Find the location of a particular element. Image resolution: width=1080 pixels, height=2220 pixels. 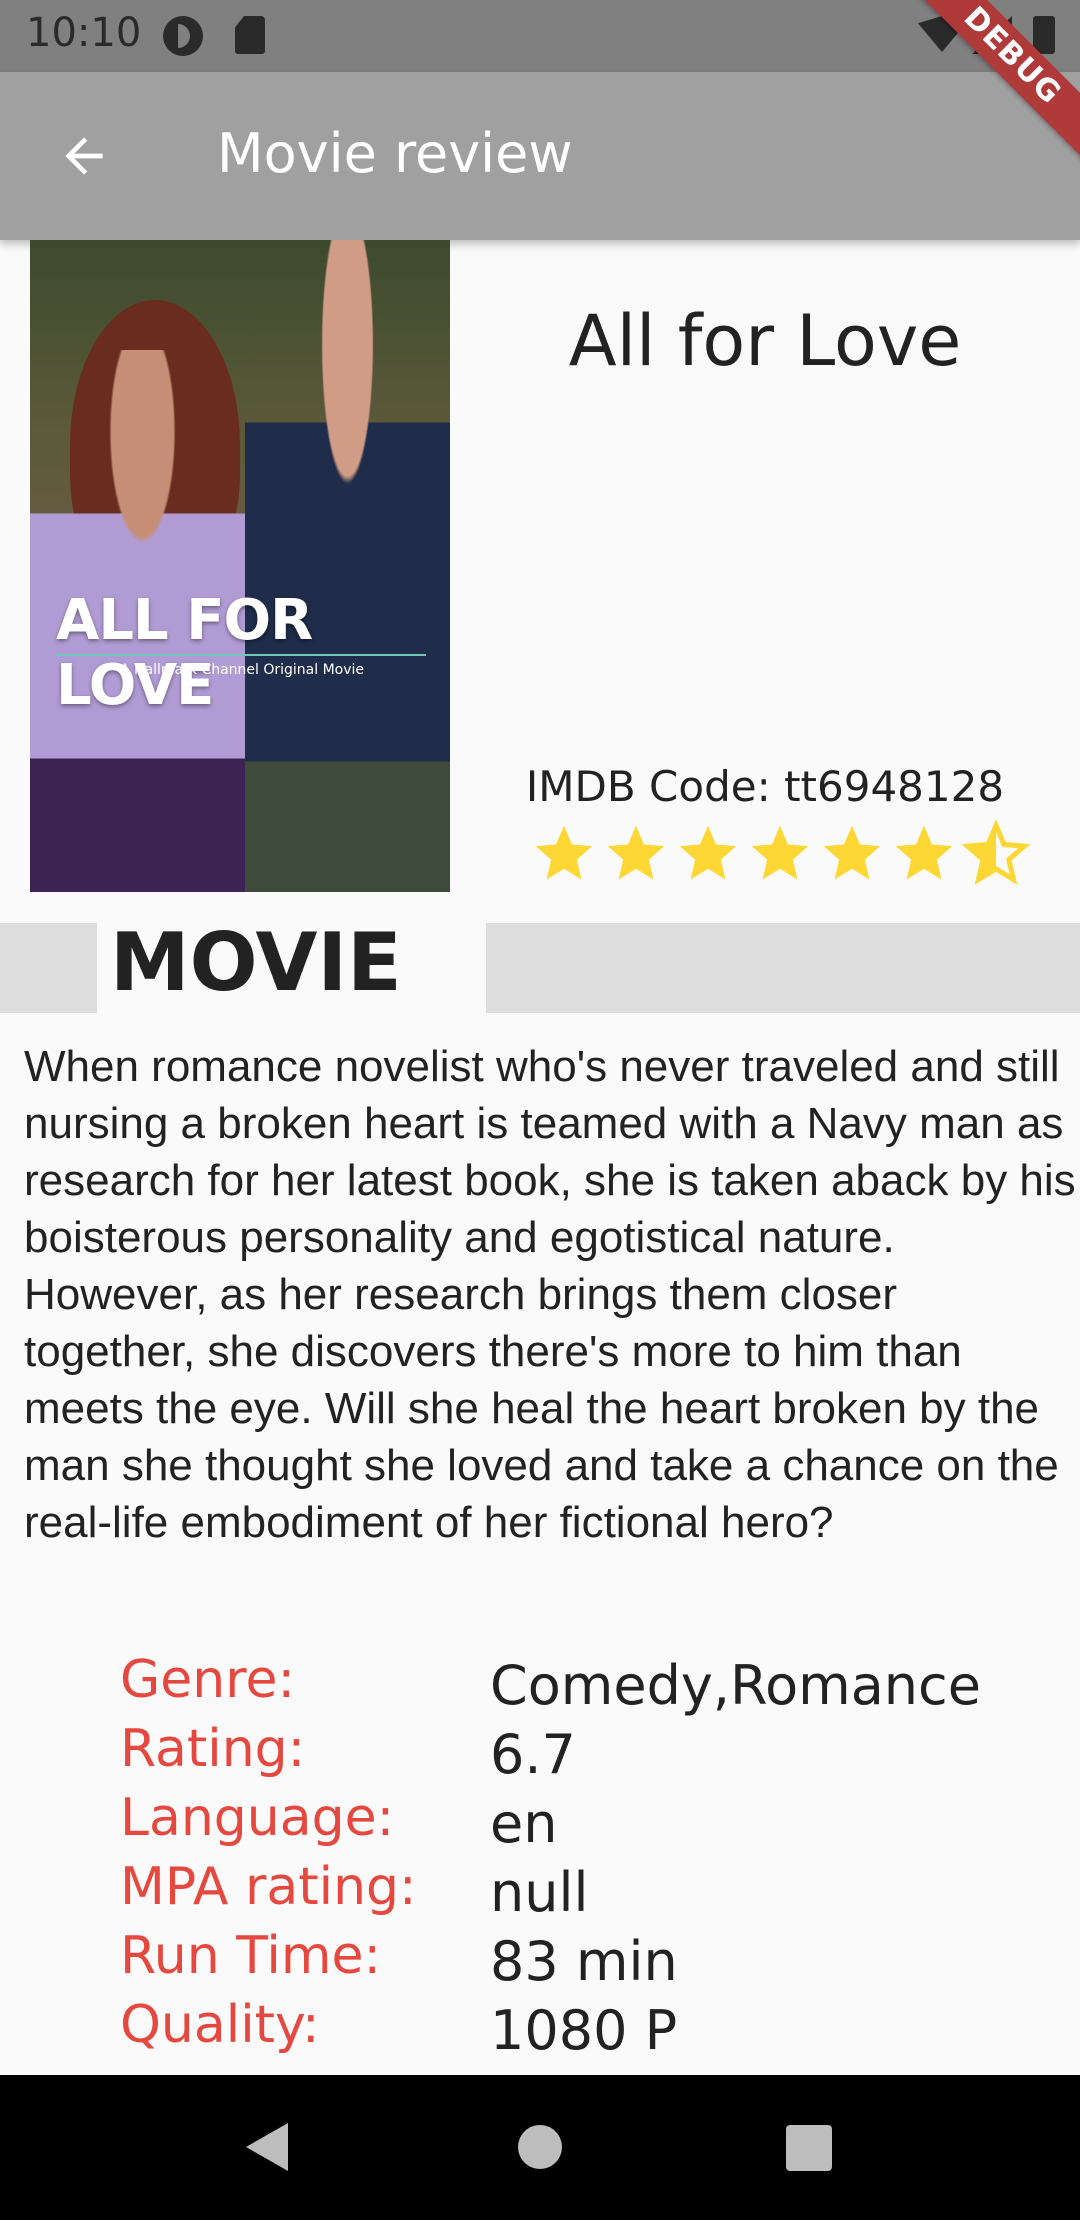

detail-value: 83 min is located at coordinates (584, 1961).